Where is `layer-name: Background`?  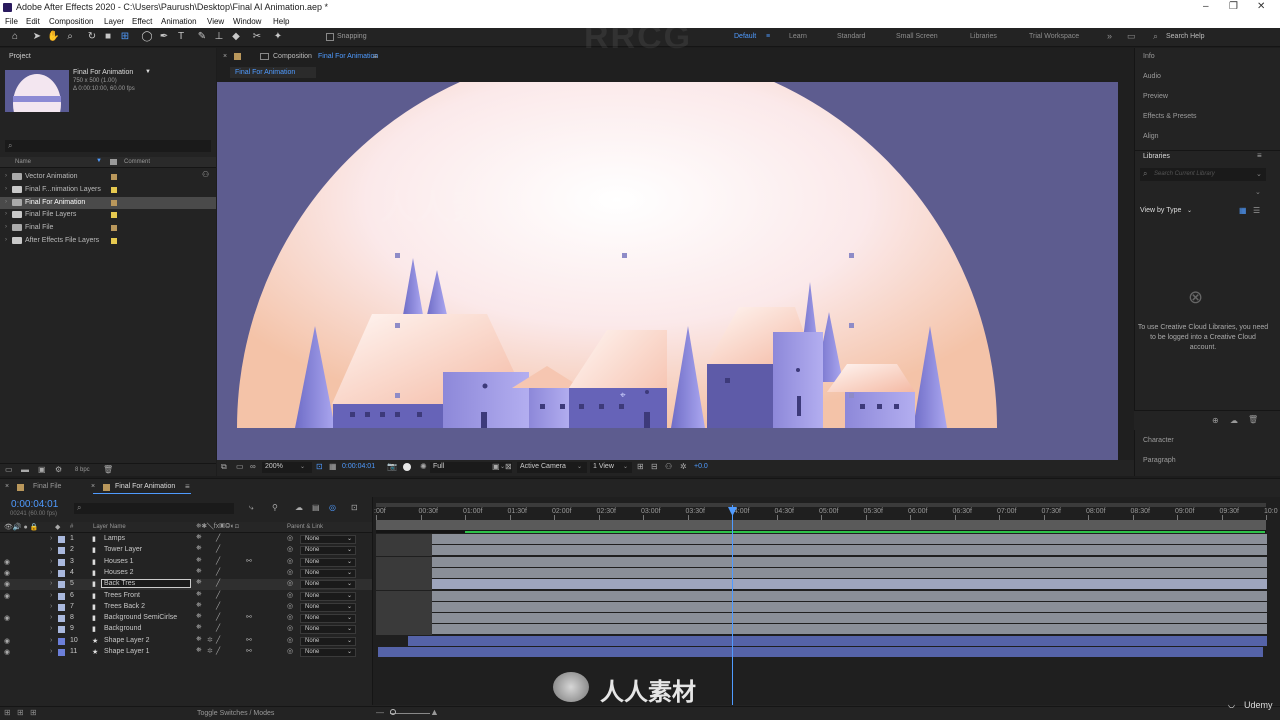
layer-name: Background is located at coordinates (122, 628).